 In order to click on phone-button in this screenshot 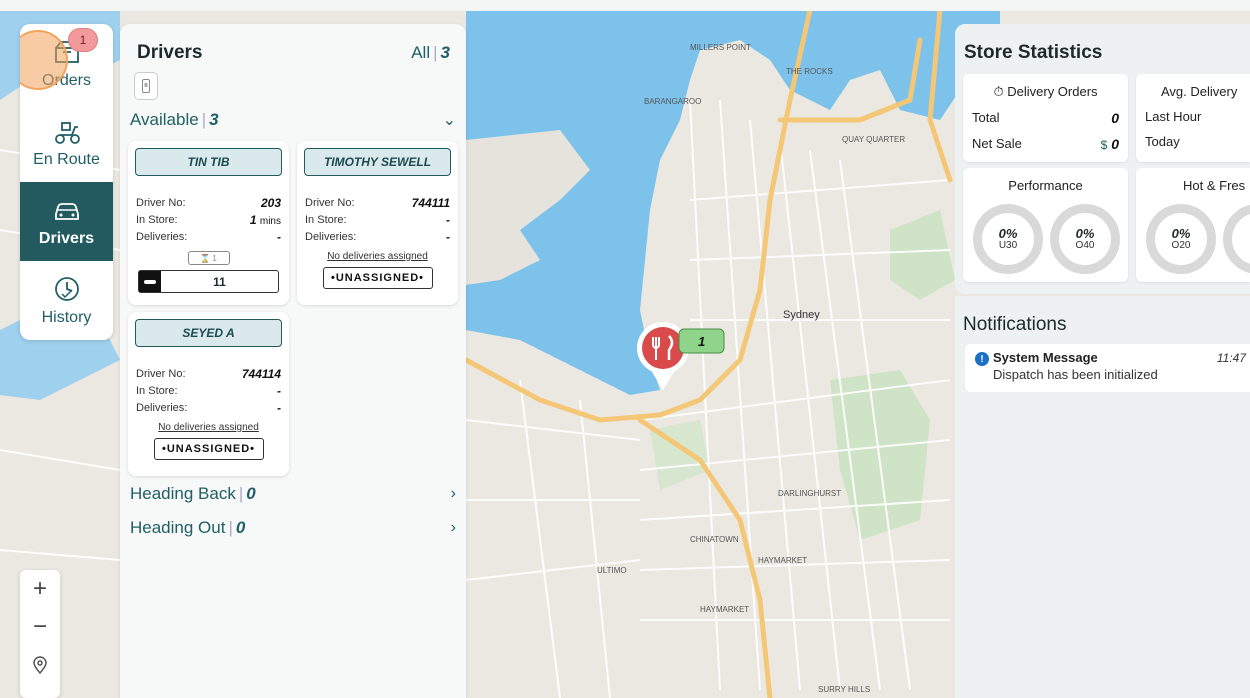, I will do `click(146, 86)`.